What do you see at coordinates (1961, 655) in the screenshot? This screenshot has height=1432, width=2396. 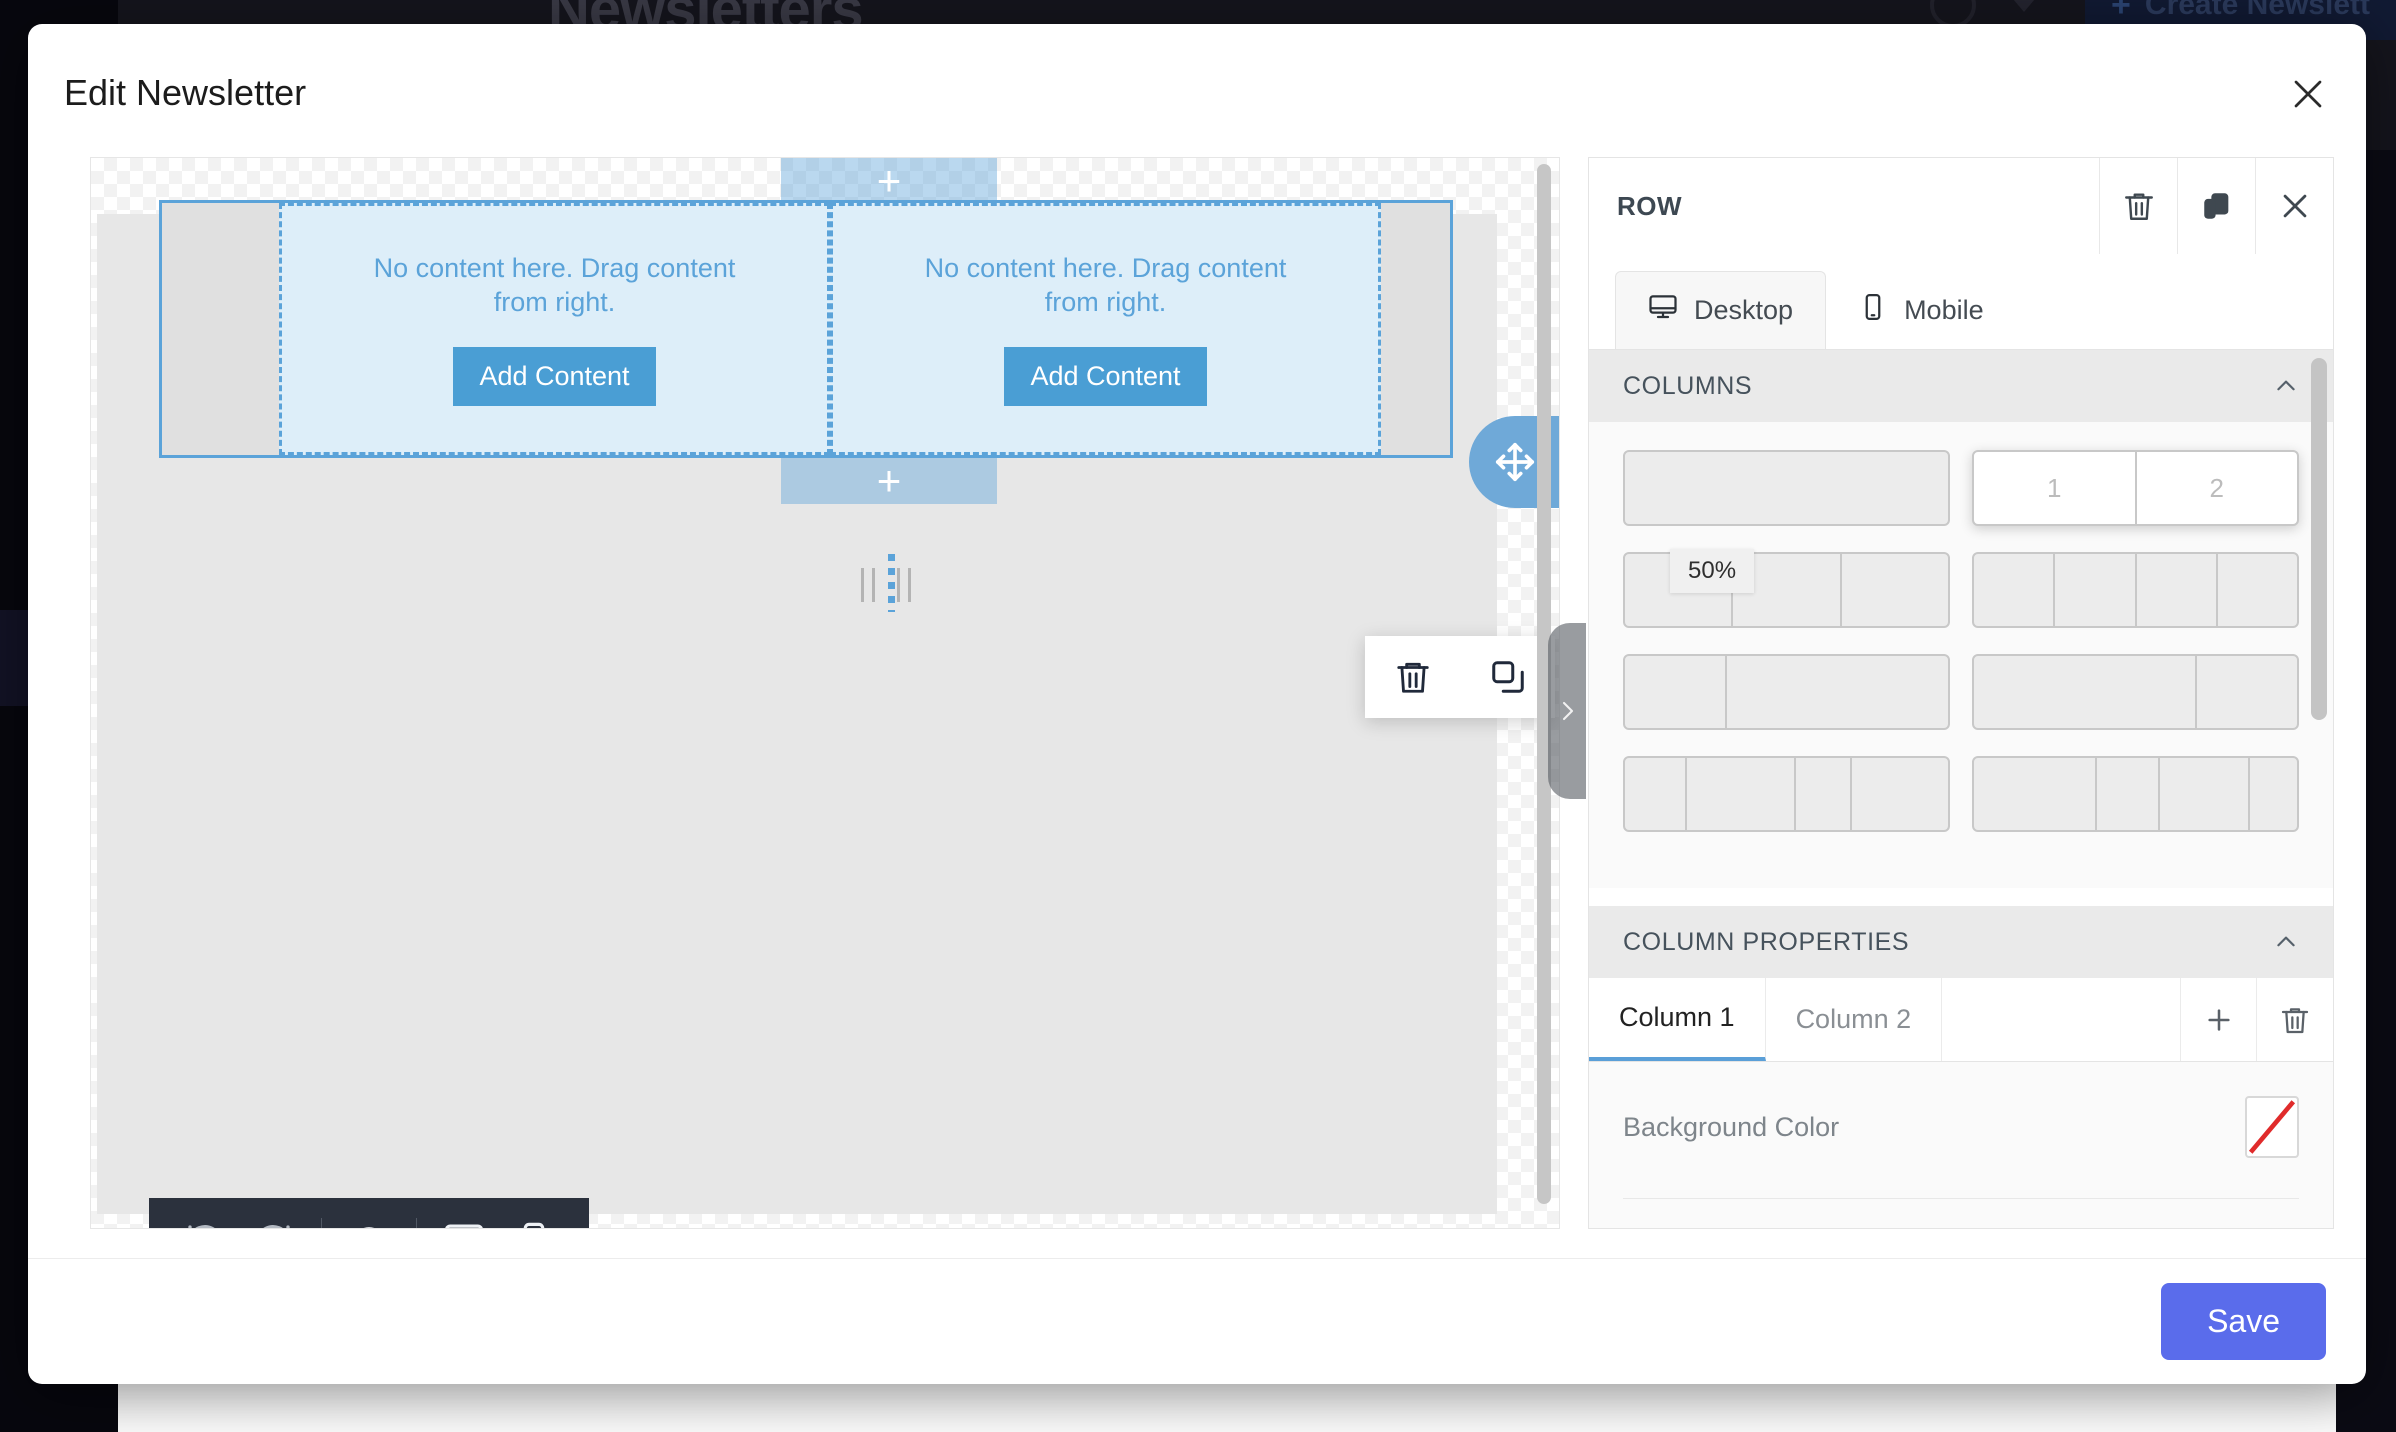 I see `column-layout-options: 12` at bounding box center [1961, 655].